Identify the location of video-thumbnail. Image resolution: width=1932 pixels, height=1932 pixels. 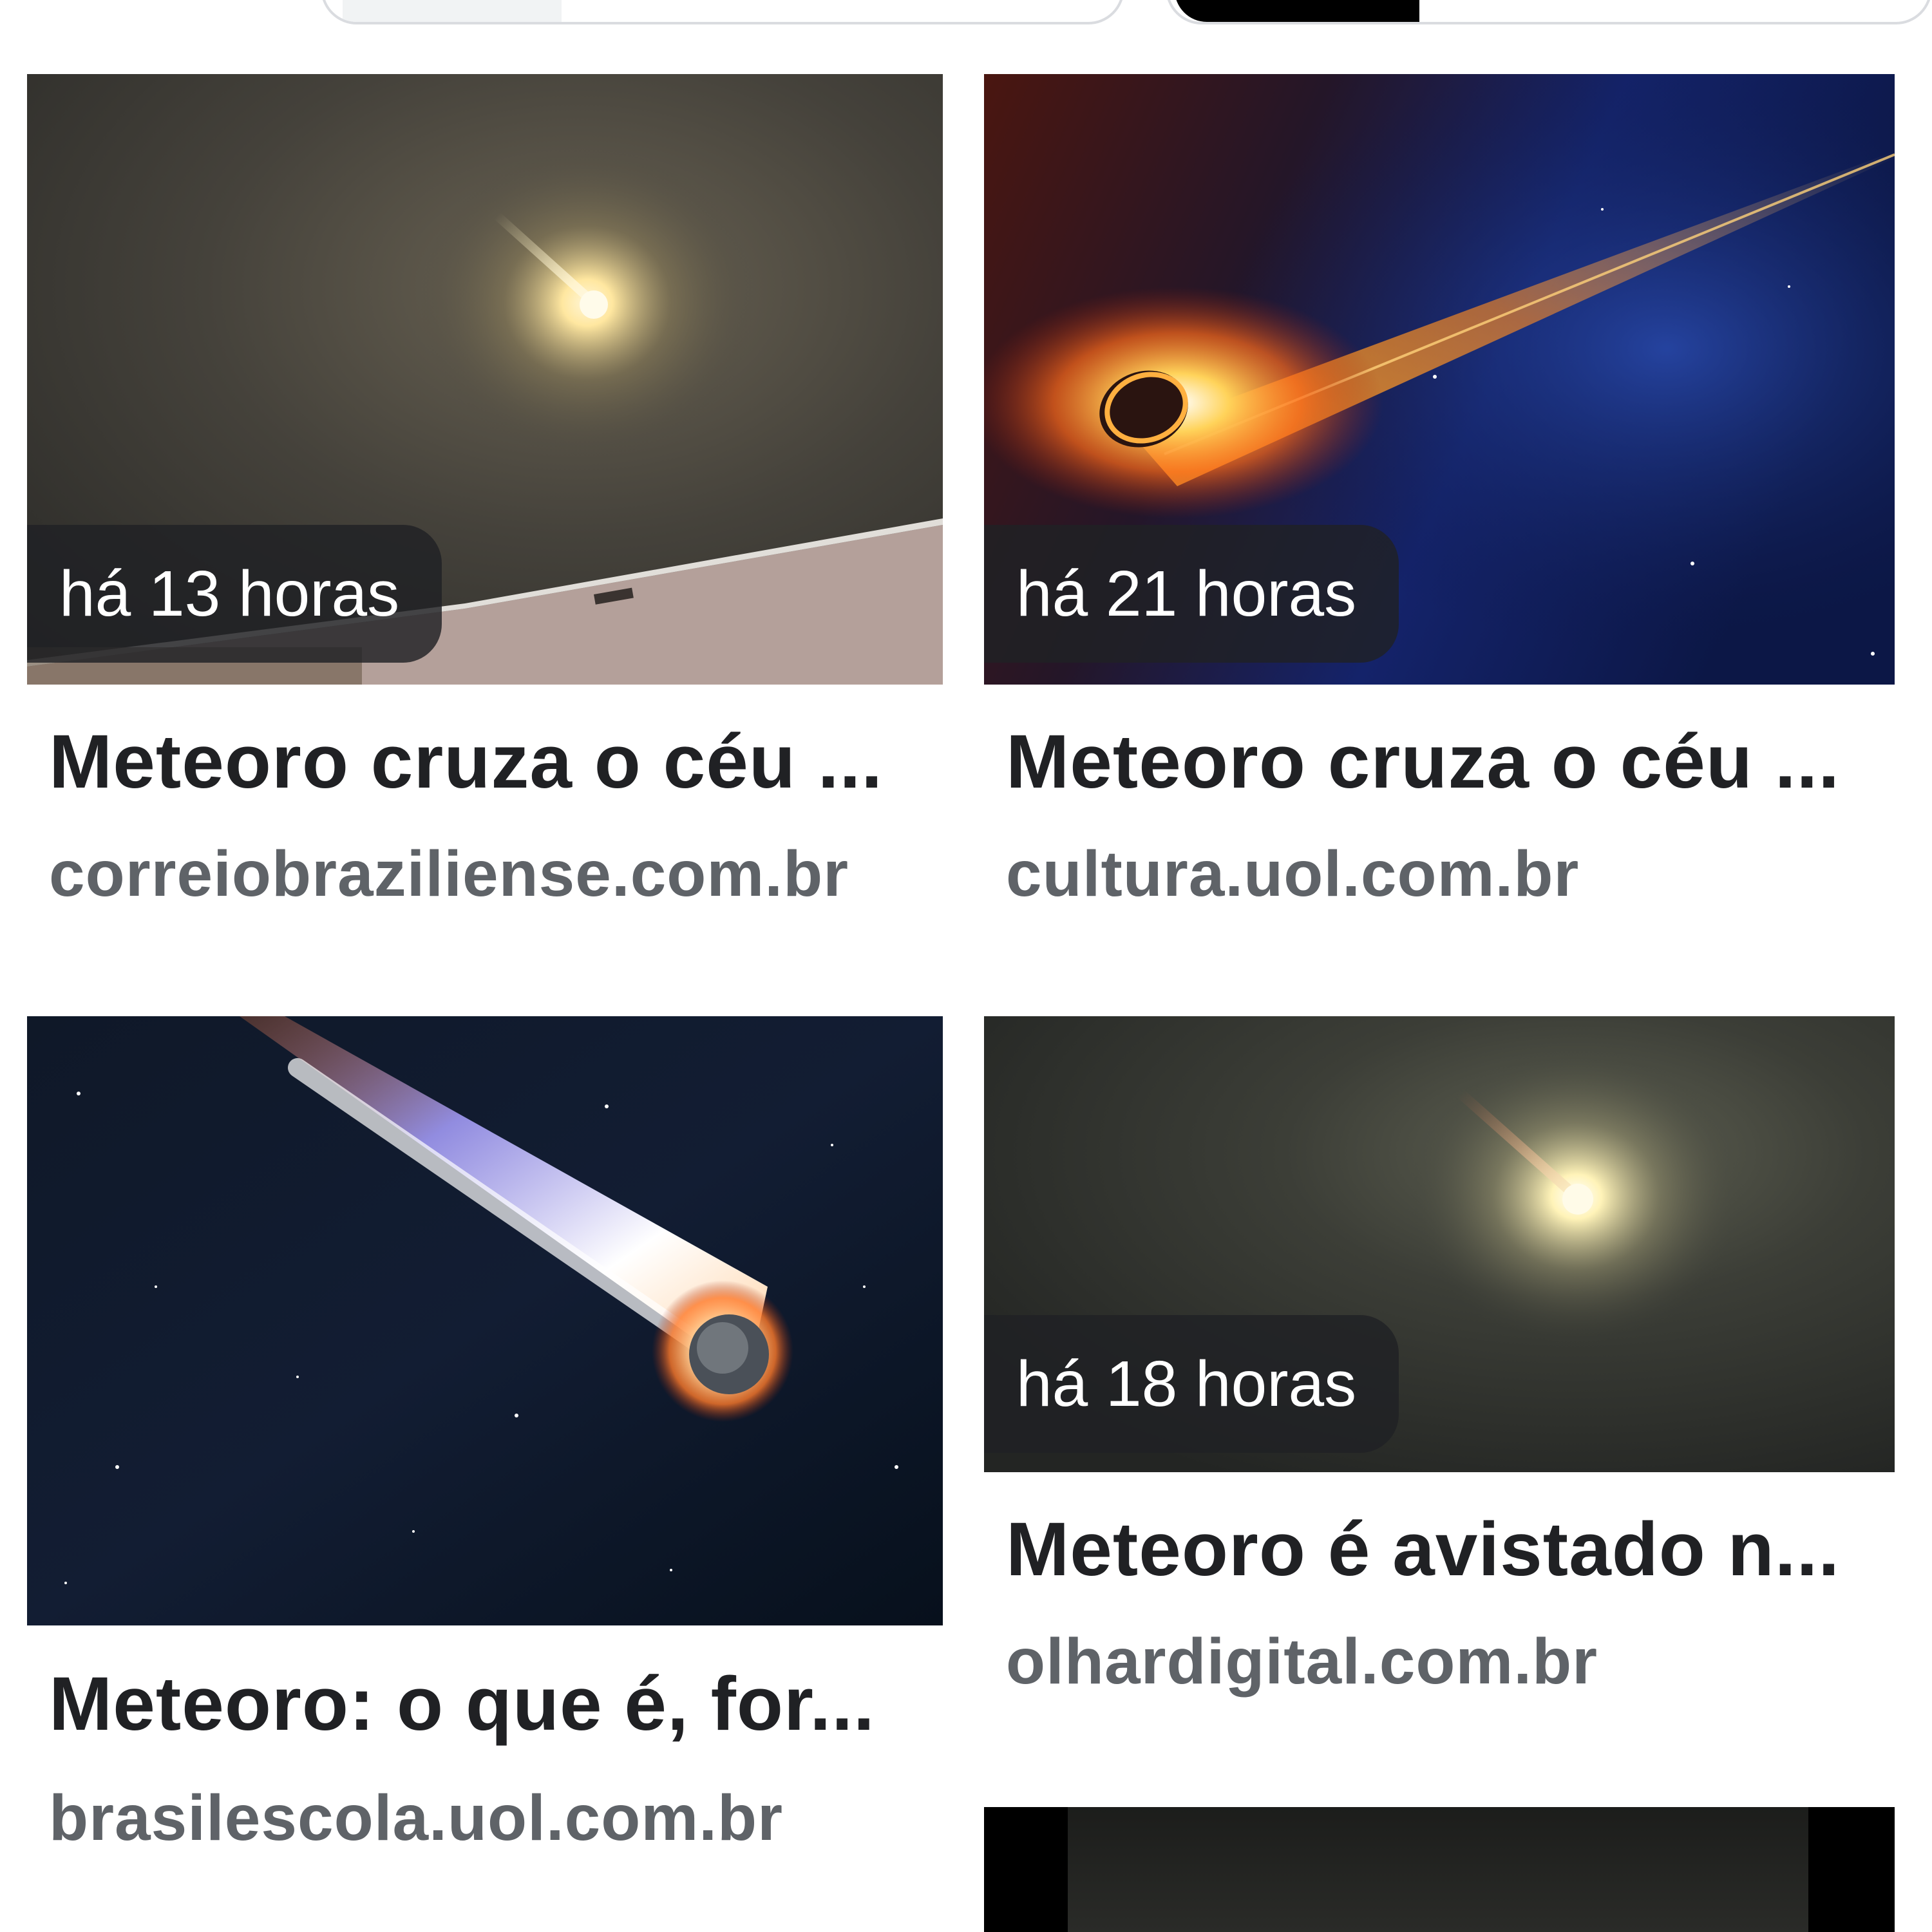
(1440, 1869).